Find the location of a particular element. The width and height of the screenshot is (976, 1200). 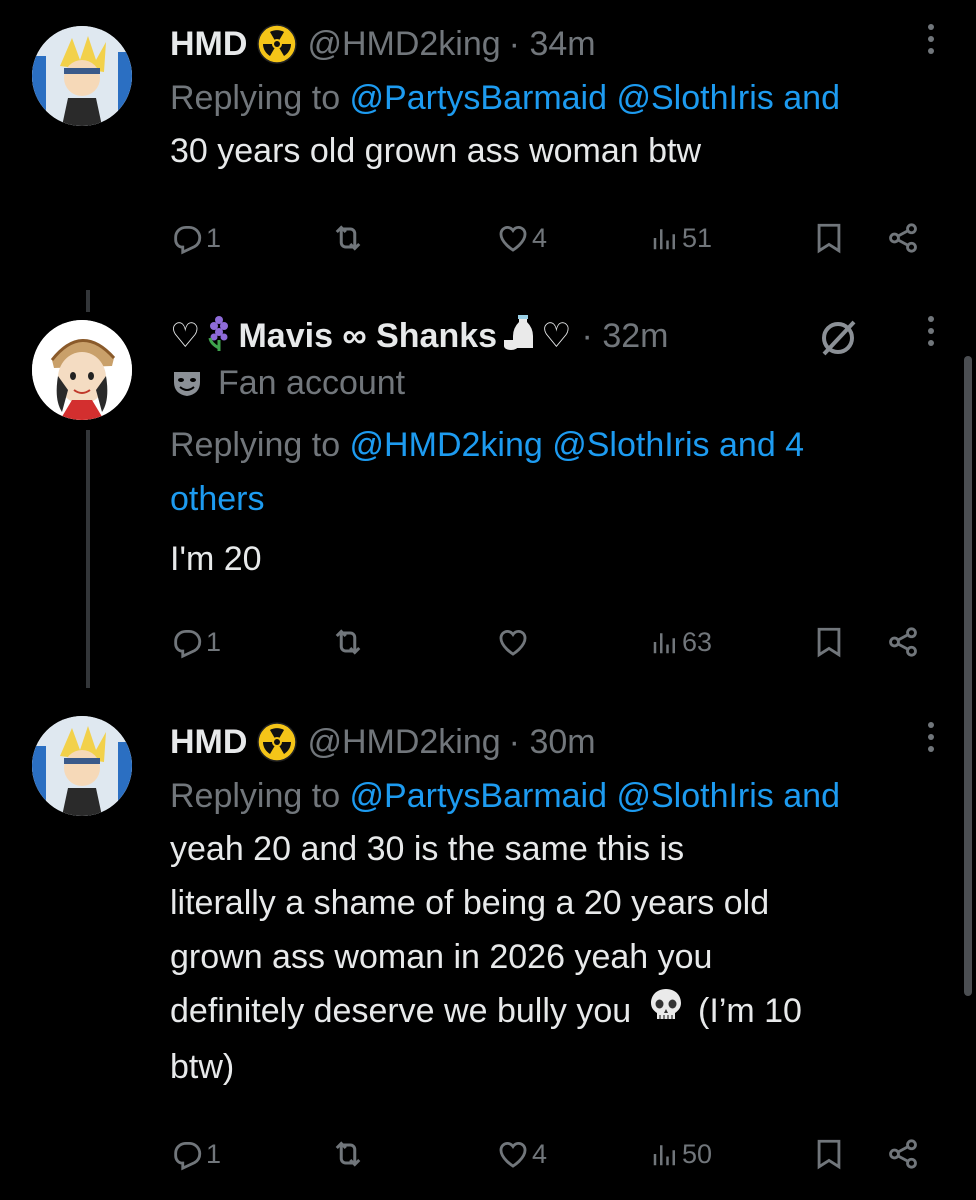

label-text: Fan account is located at coordinates (312, 382).